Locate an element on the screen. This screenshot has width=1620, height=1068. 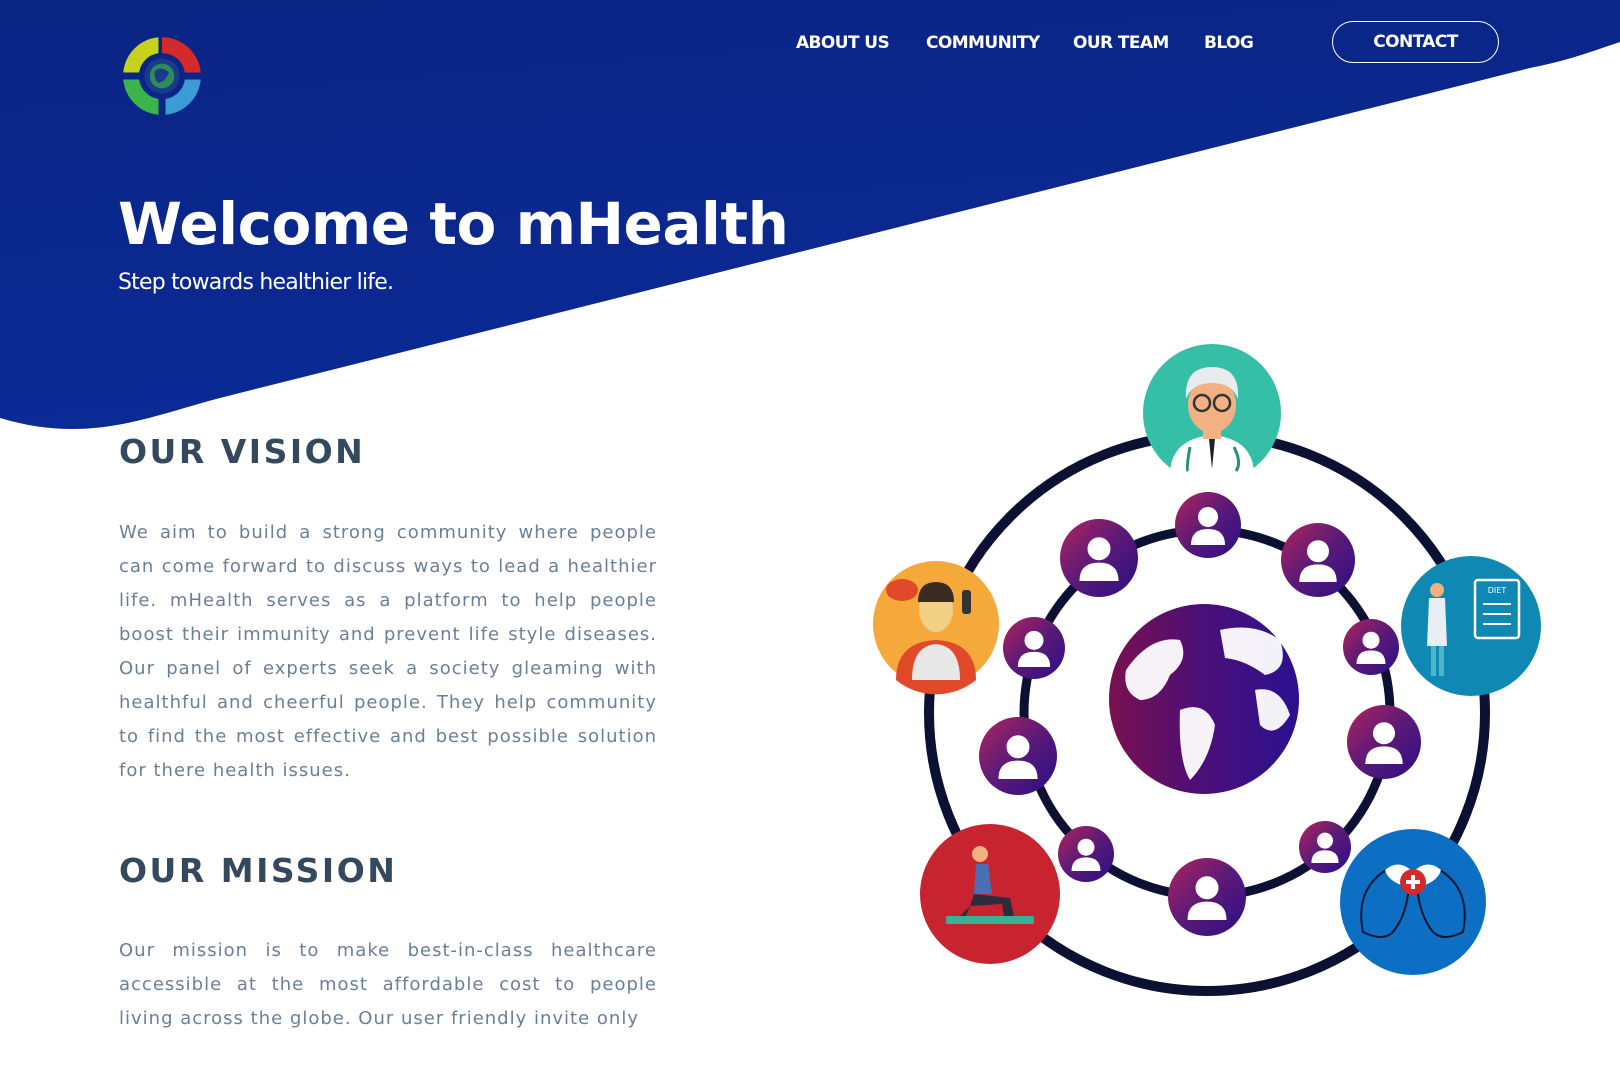
contact-button: CONTACT is located at coordinates (1415, 42).